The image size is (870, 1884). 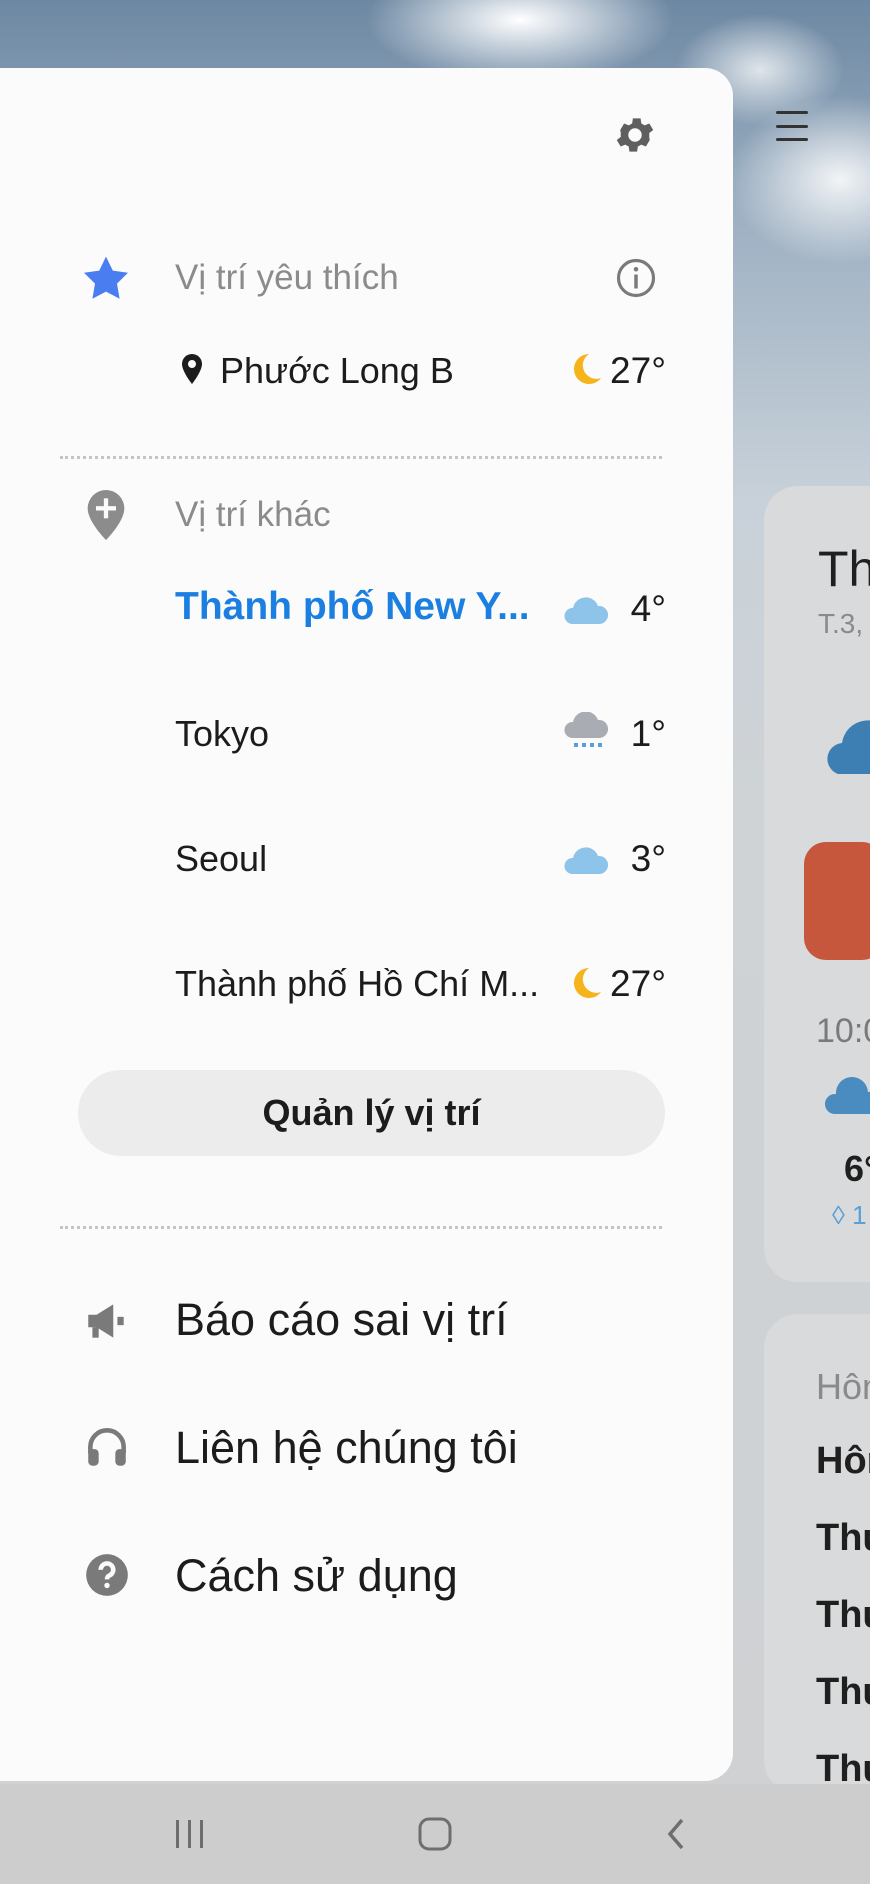 I want to click on hourly-precip: ◊ 1, so click(x=849, y=1215).